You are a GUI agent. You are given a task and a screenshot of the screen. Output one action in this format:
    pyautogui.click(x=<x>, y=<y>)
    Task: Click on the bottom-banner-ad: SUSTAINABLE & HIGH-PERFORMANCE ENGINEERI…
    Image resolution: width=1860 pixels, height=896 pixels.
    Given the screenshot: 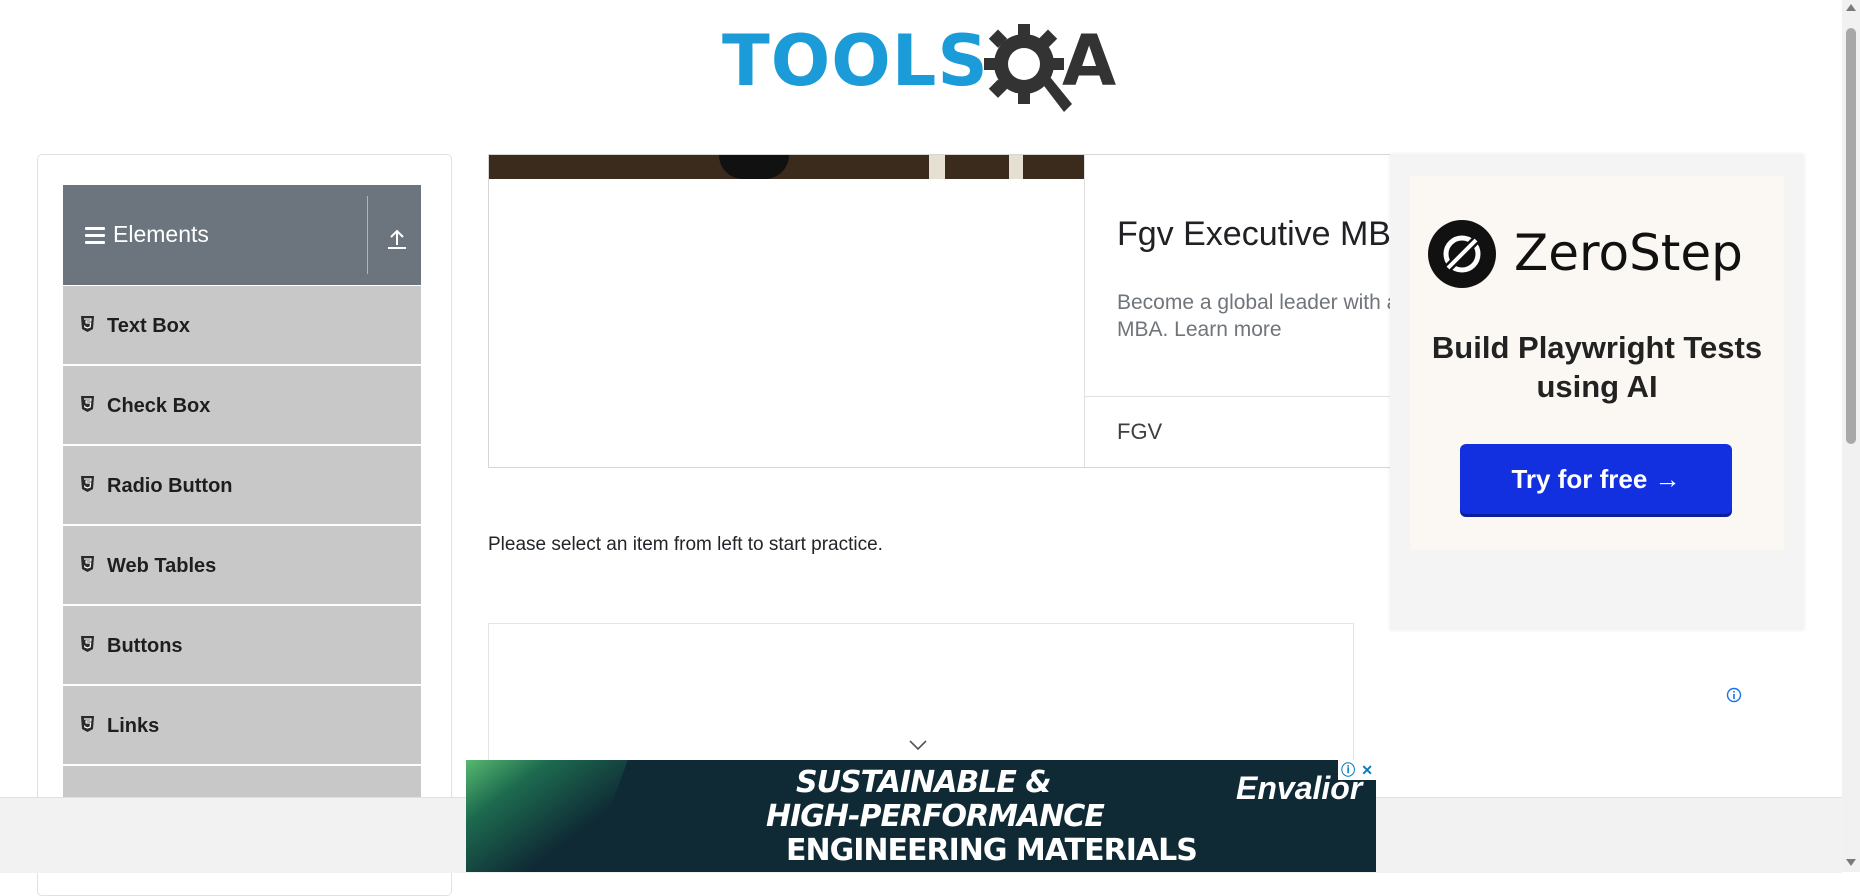 What is the action you would take?
    pyautogui.click(x=921, y=816)
    